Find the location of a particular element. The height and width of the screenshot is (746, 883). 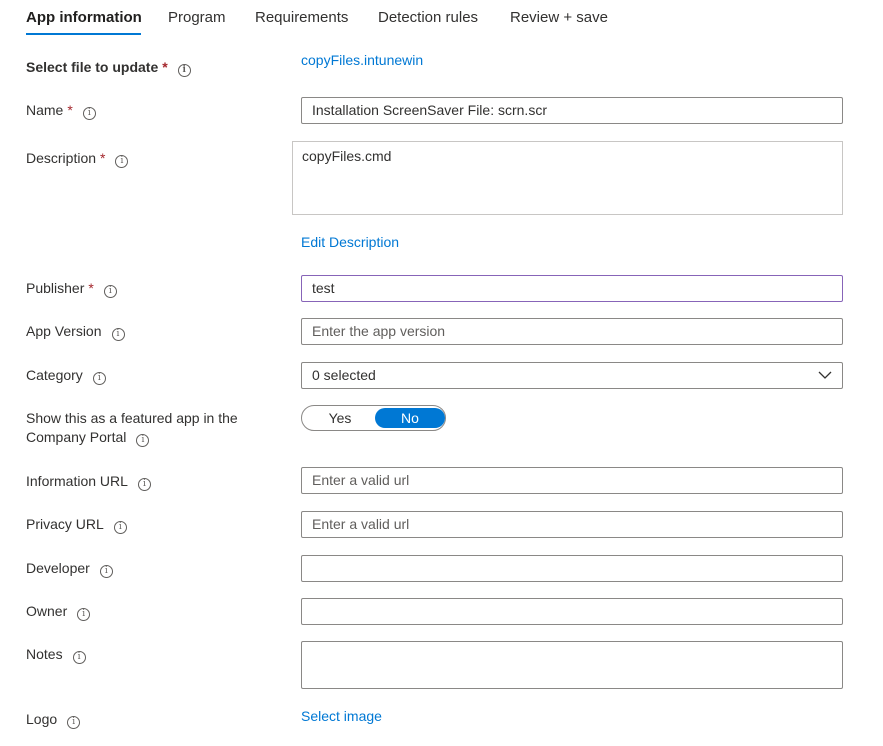

notes-label-row: Notes i is located at coordinates (56, 654).